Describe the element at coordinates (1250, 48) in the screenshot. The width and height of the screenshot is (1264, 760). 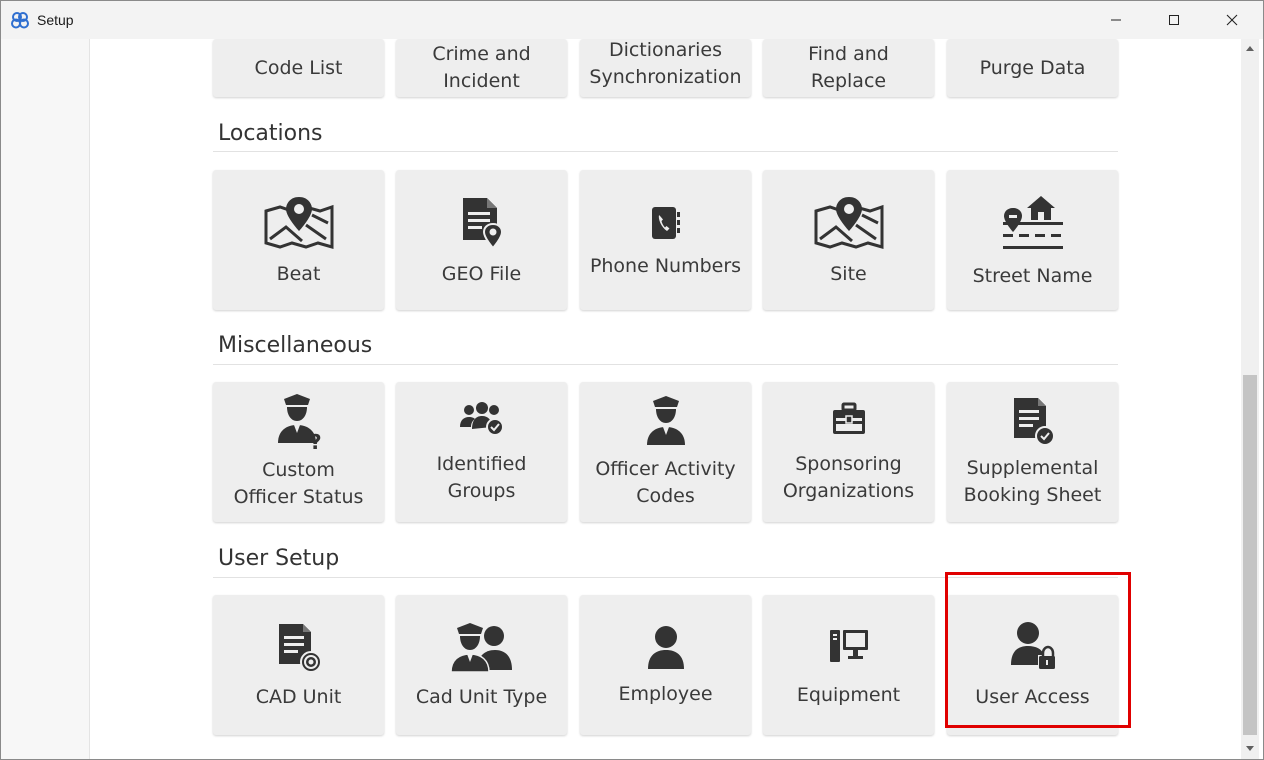
I see `scroll-up-icon` at that location.